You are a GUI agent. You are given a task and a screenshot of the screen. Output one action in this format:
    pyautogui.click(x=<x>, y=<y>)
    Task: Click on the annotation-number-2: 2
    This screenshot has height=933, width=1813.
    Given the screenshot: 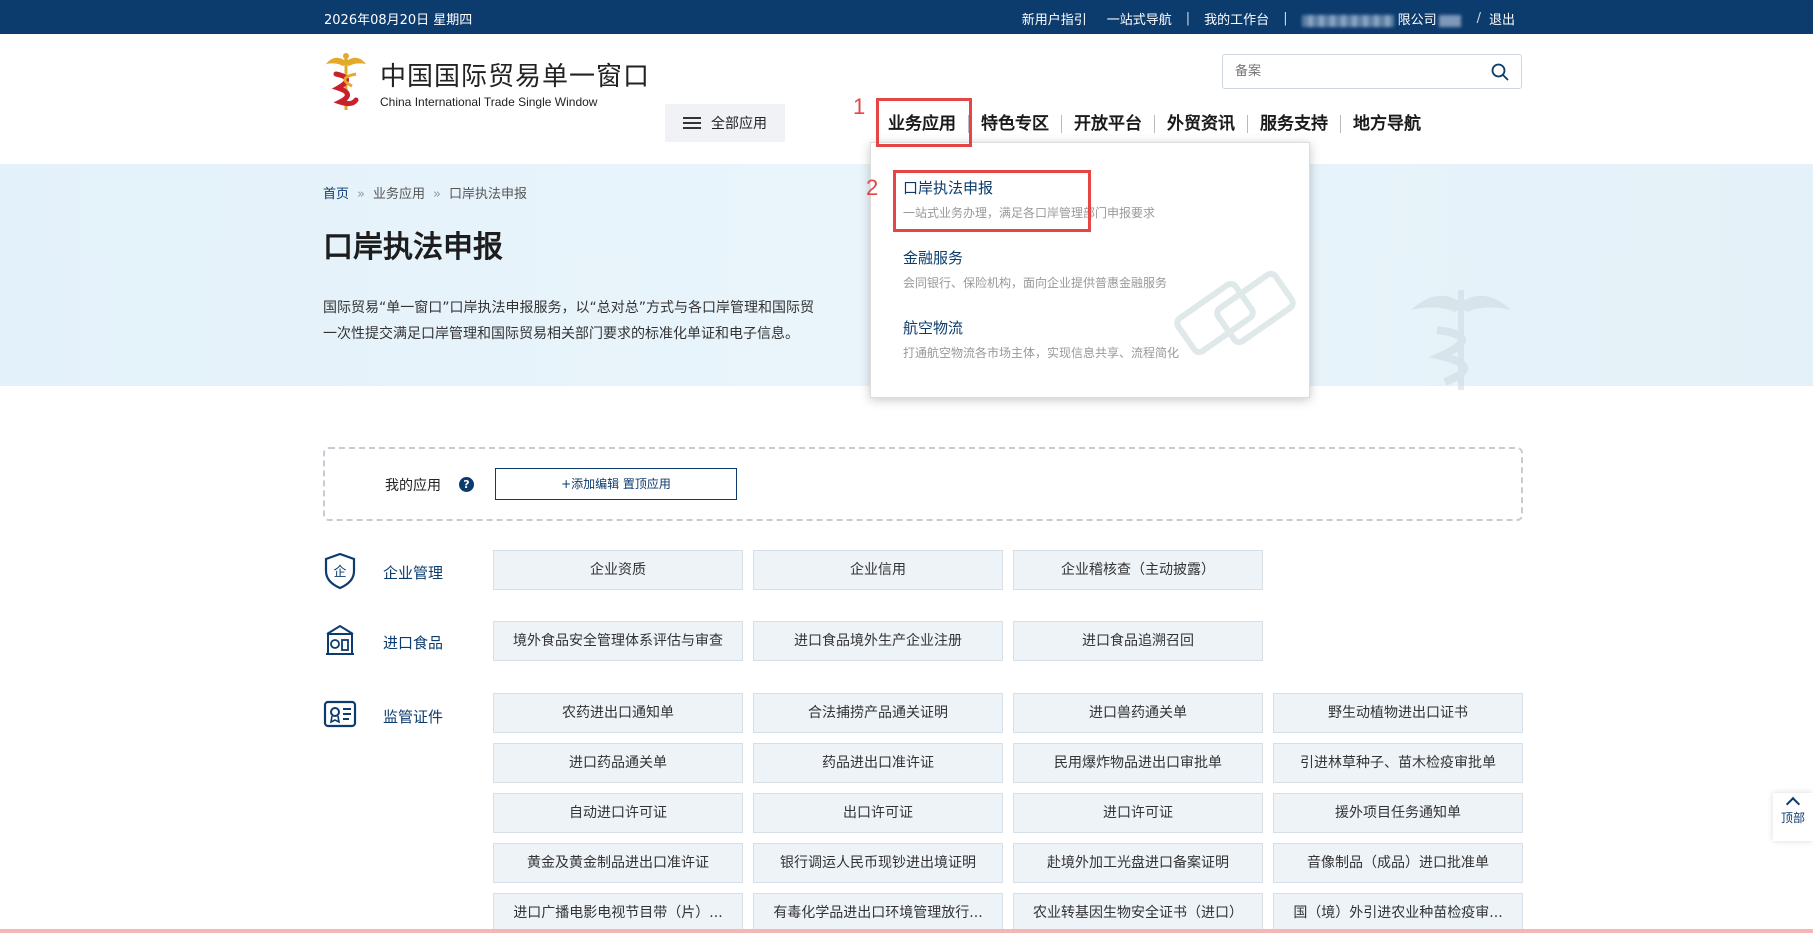 What is the action you would take?
    pyautogui.click(x=872, y=187)
    